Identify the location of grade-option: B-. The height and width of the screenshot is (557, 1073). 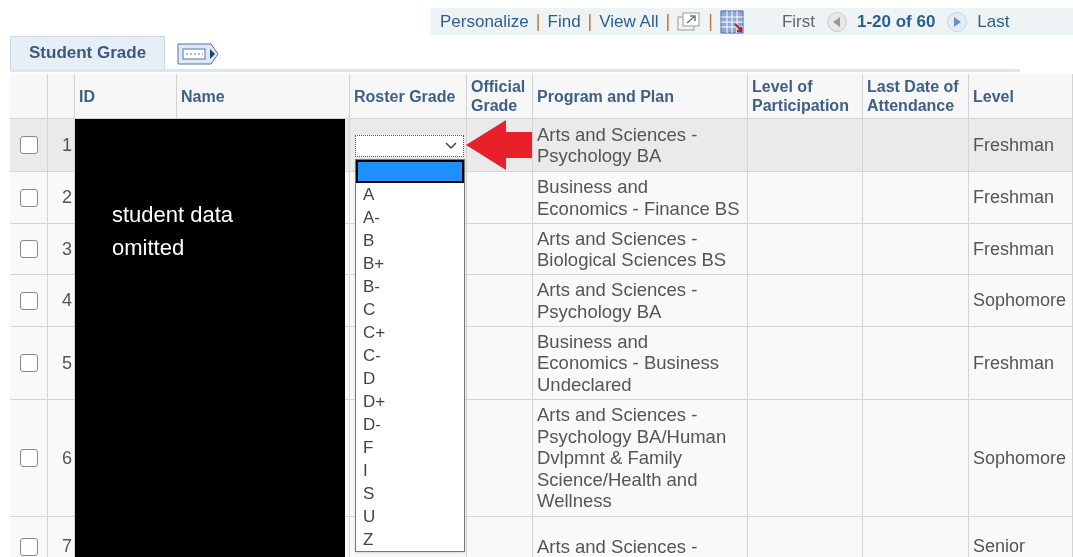
(410, 286).